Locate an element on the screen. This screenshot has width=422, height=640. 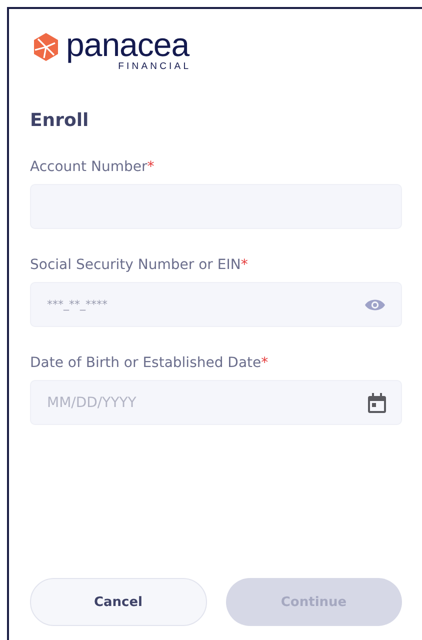
field-label: Date of Birth or Established Date* is located at coordinates (150, 363).